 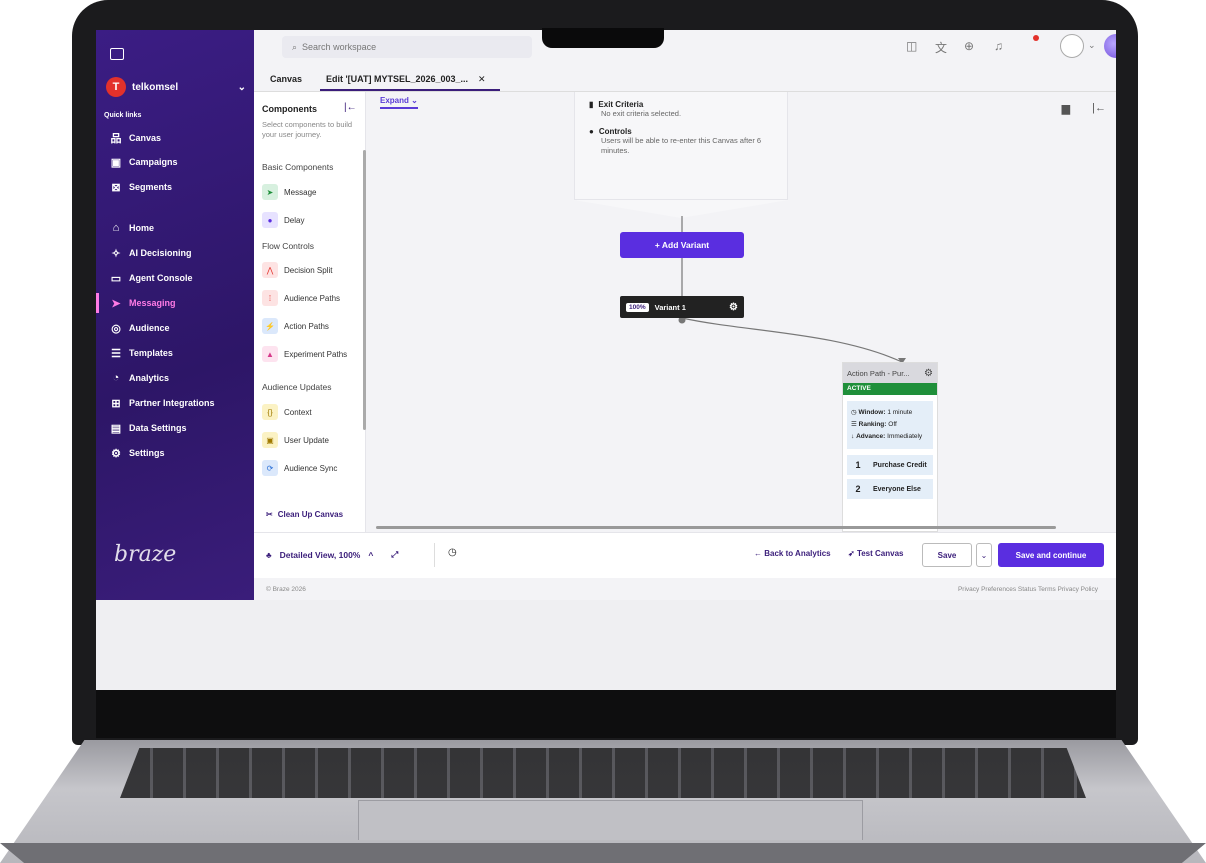 What do you see at coordinates (482, 79) in the screenshot?
I see `close-icon: ✕` at bounding box center [482, 79].